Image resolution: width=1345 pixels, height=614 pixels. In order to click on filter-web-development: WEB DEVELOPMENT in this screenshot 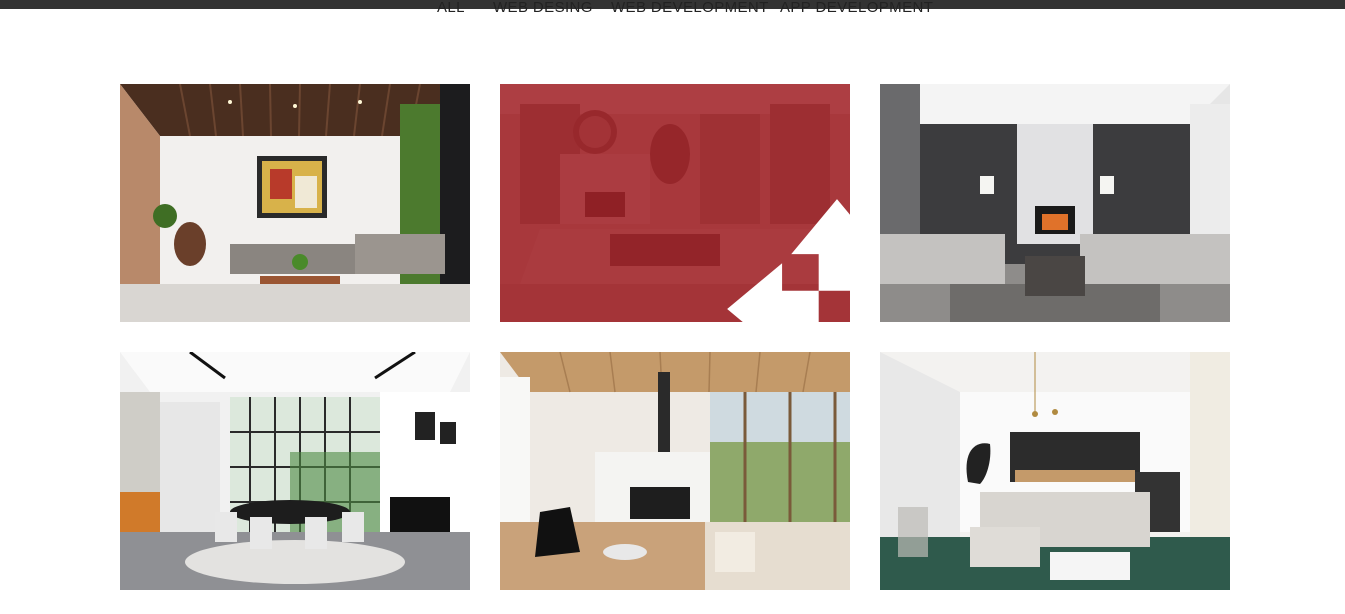, I will do `click(690, 8)`.